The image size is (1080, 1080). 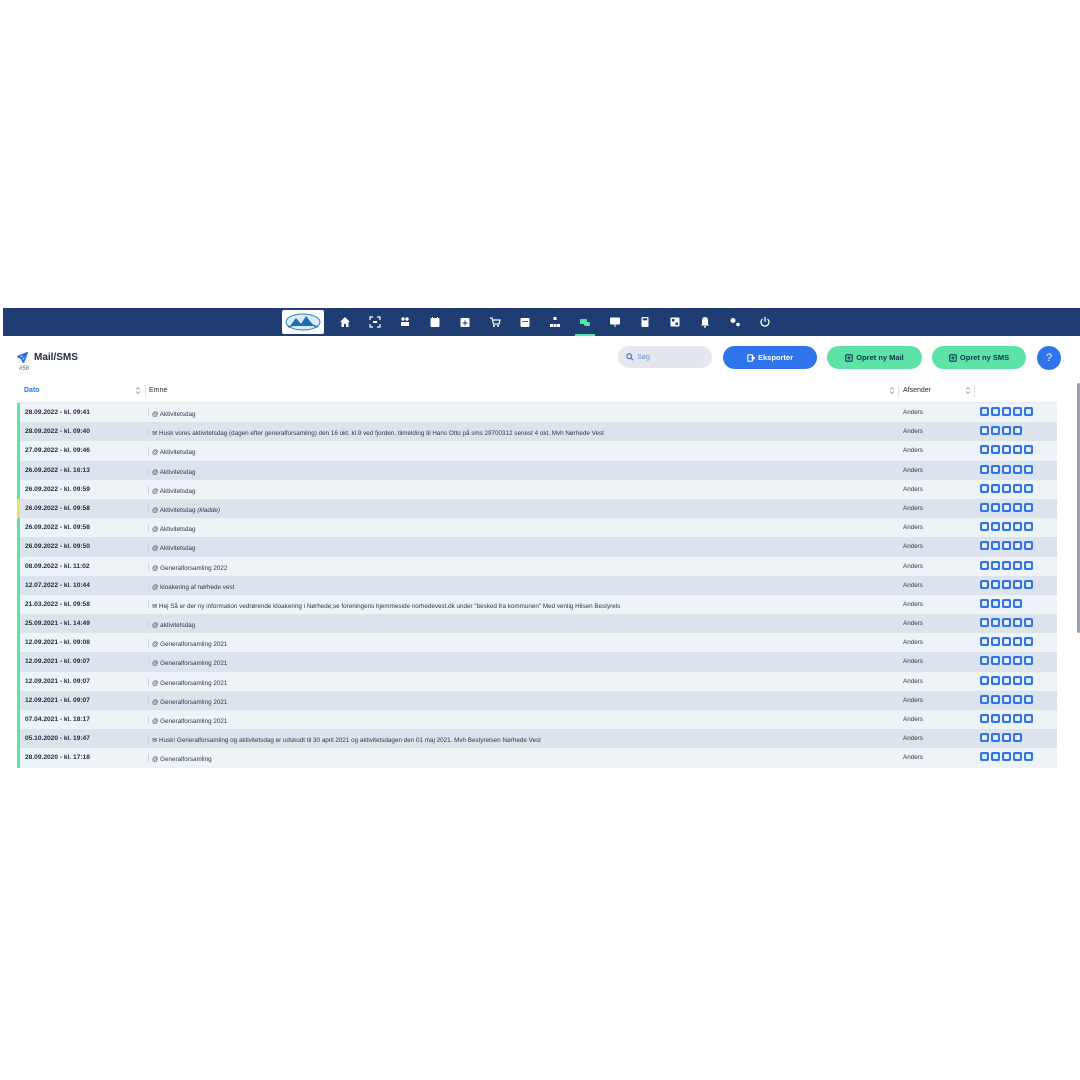 What do you see at coordinates (917, 390) in the screenshot?
I see `column-header-sender: Afsender` at bounding box center [917, 390].